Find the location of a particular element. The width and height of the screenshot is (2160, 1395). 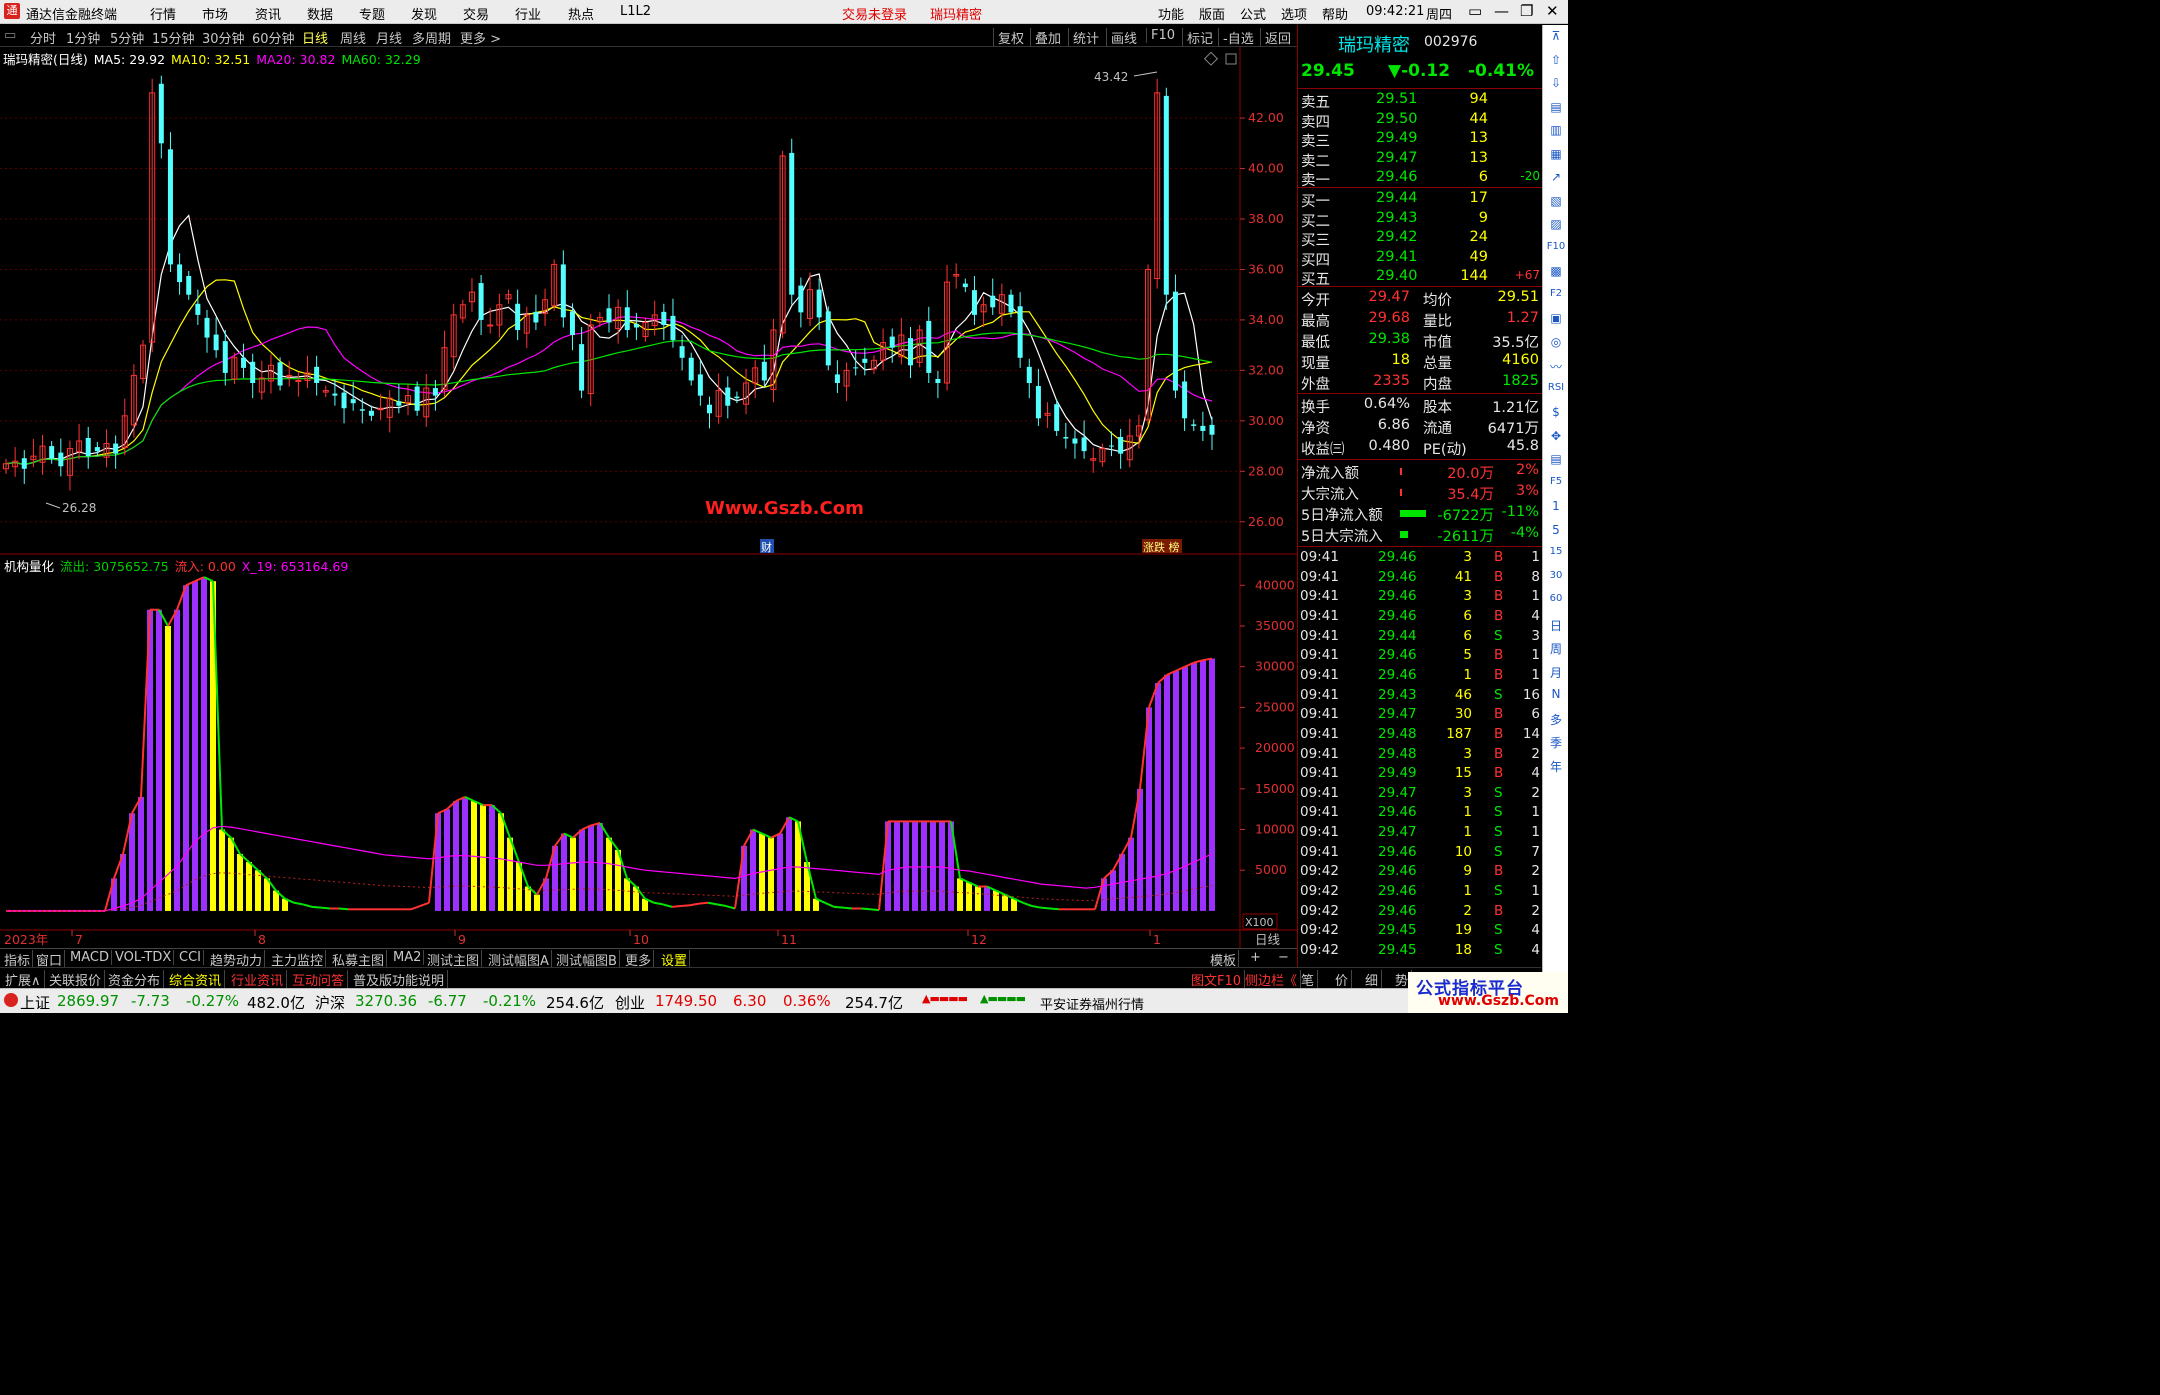

ask-row: 卖四 29.50 44 is located at coordinates (1420, 120).